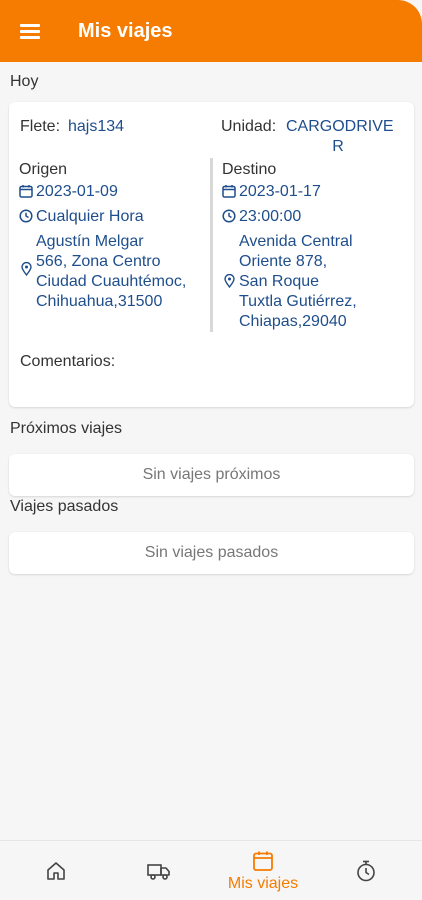 The image size is (422, 900). I want to click on destination-date: 2023-01-17, so click(280, 191).